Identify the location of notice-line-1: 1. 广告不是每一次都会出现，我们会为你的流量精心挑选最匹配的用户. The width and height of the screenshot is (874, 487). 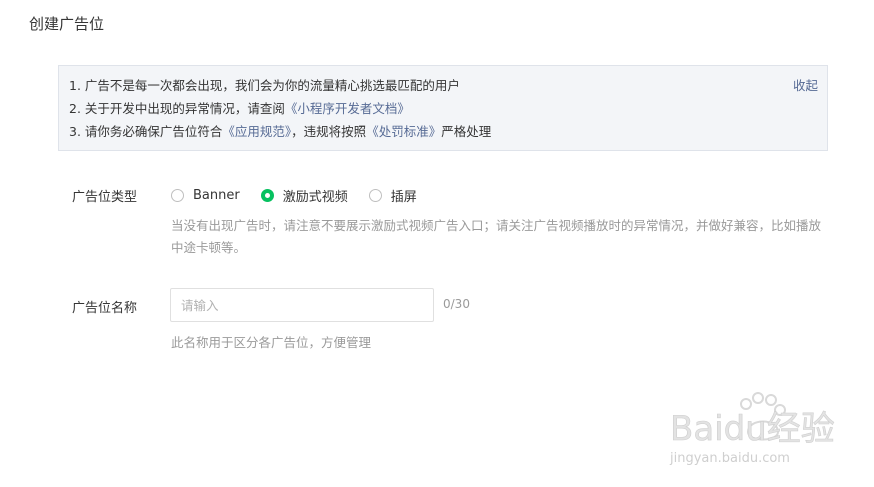
(264, 85).